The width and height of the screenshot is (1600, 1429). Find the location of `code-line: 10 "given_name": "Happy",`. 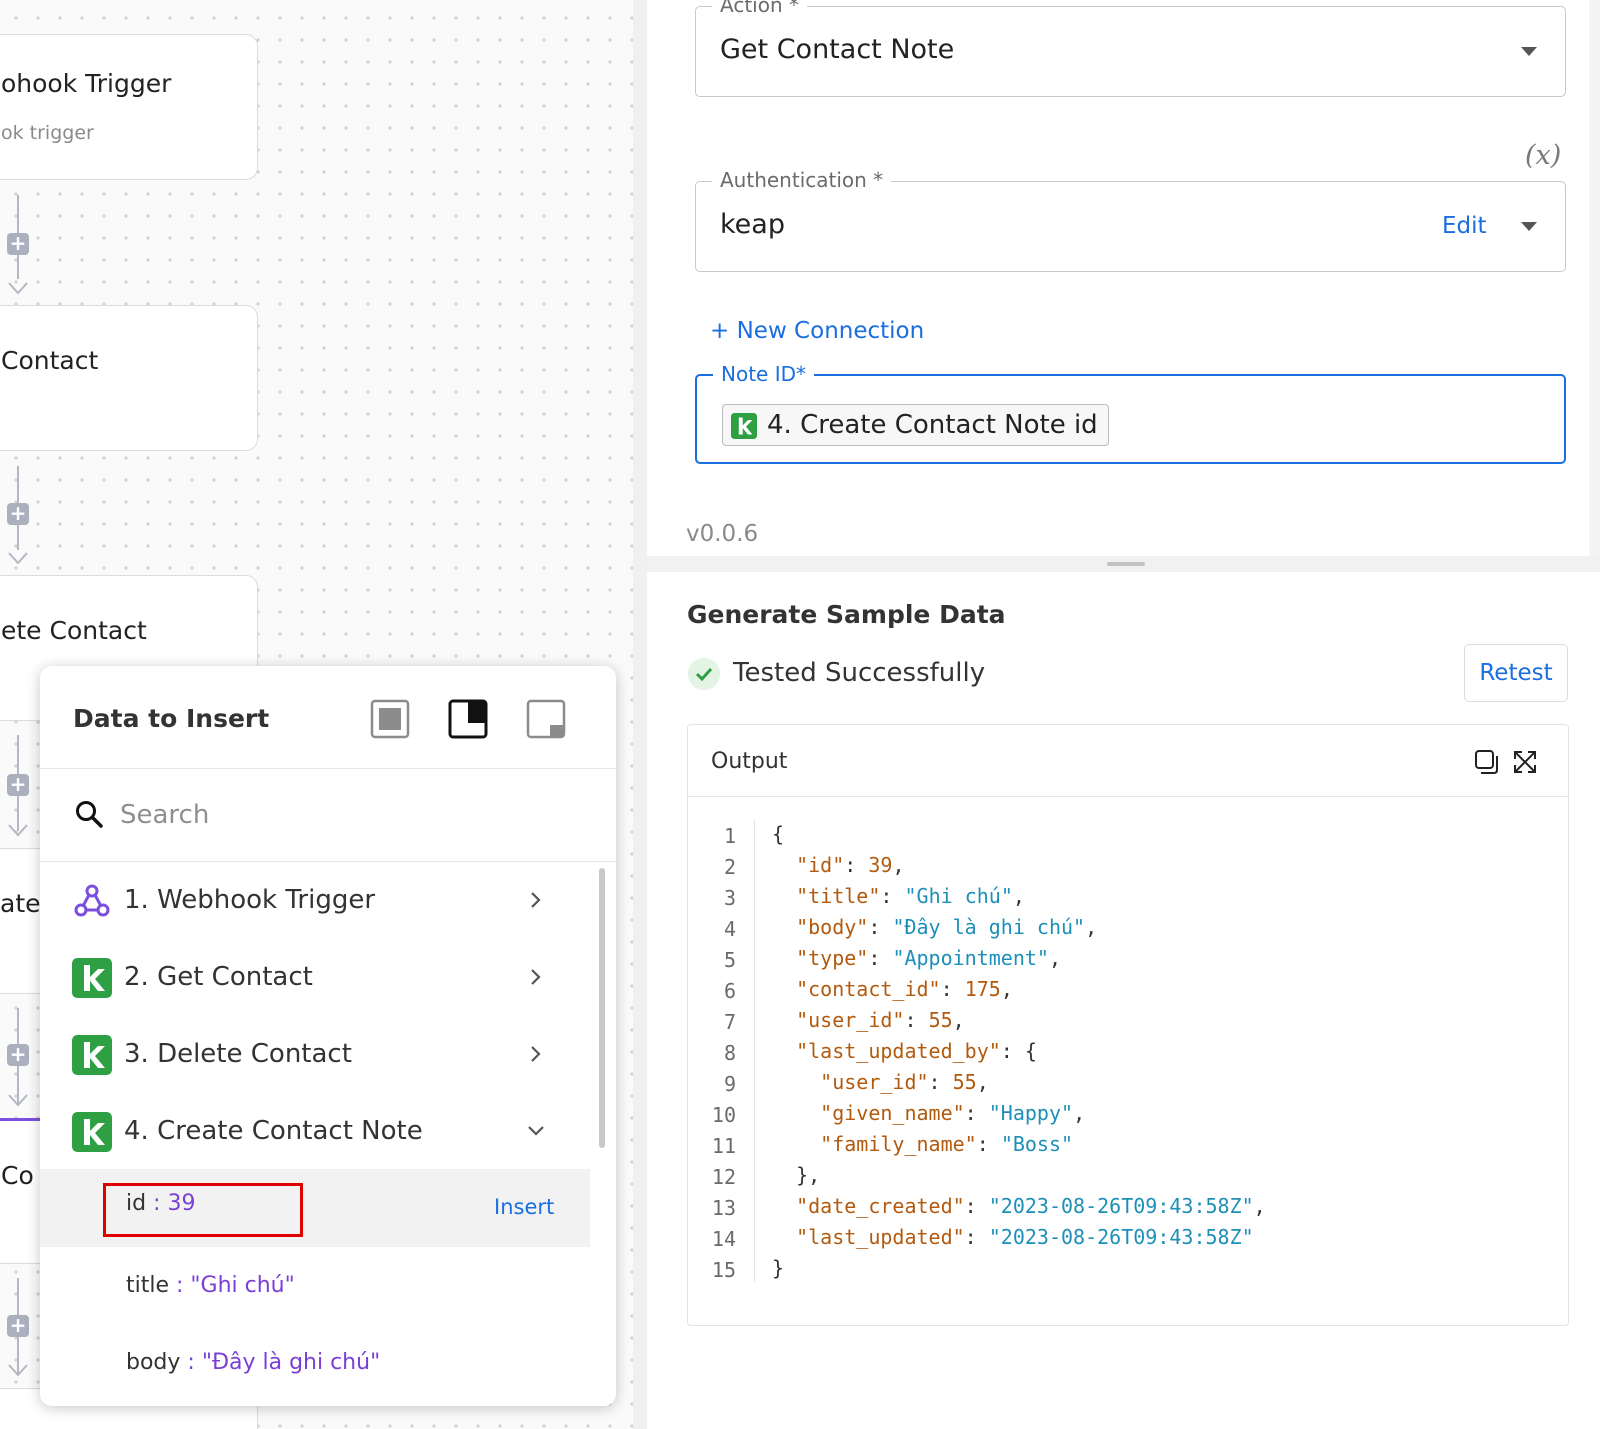

code-line: 10 "given_name": "Happy", is located at coordinates (1128, 1114).